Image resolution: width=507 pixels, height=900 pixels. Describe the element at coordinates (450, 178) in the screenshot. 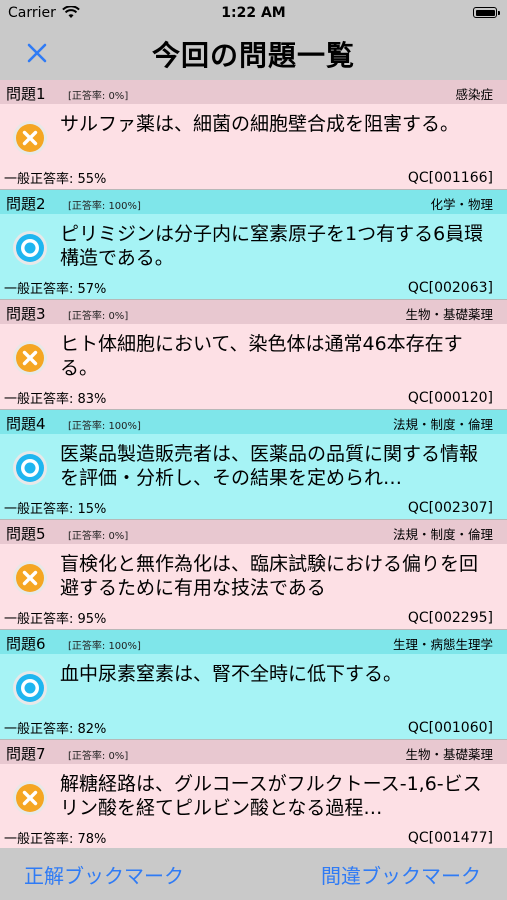

I see `question-code: QC[001166]` at that location.